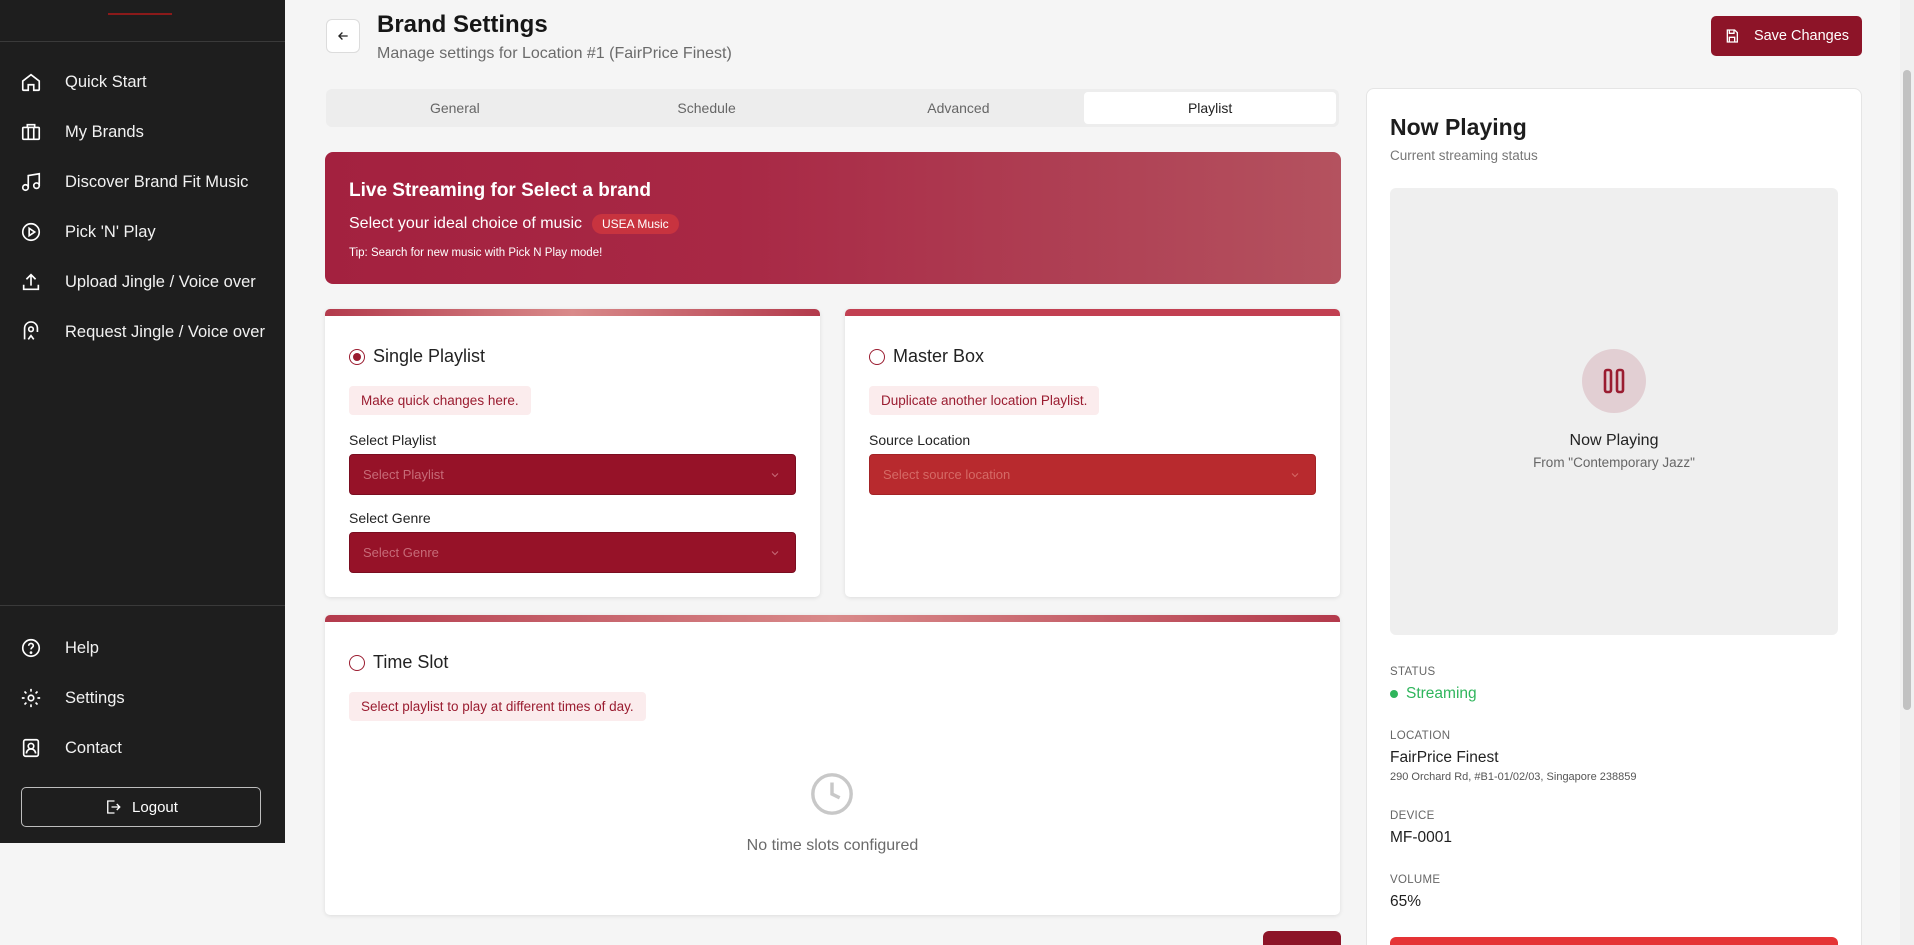  What do you see at coordinates (155, 807) in the screenshot?
I see `logout-label: Logout` at bounding box center [155, 807].